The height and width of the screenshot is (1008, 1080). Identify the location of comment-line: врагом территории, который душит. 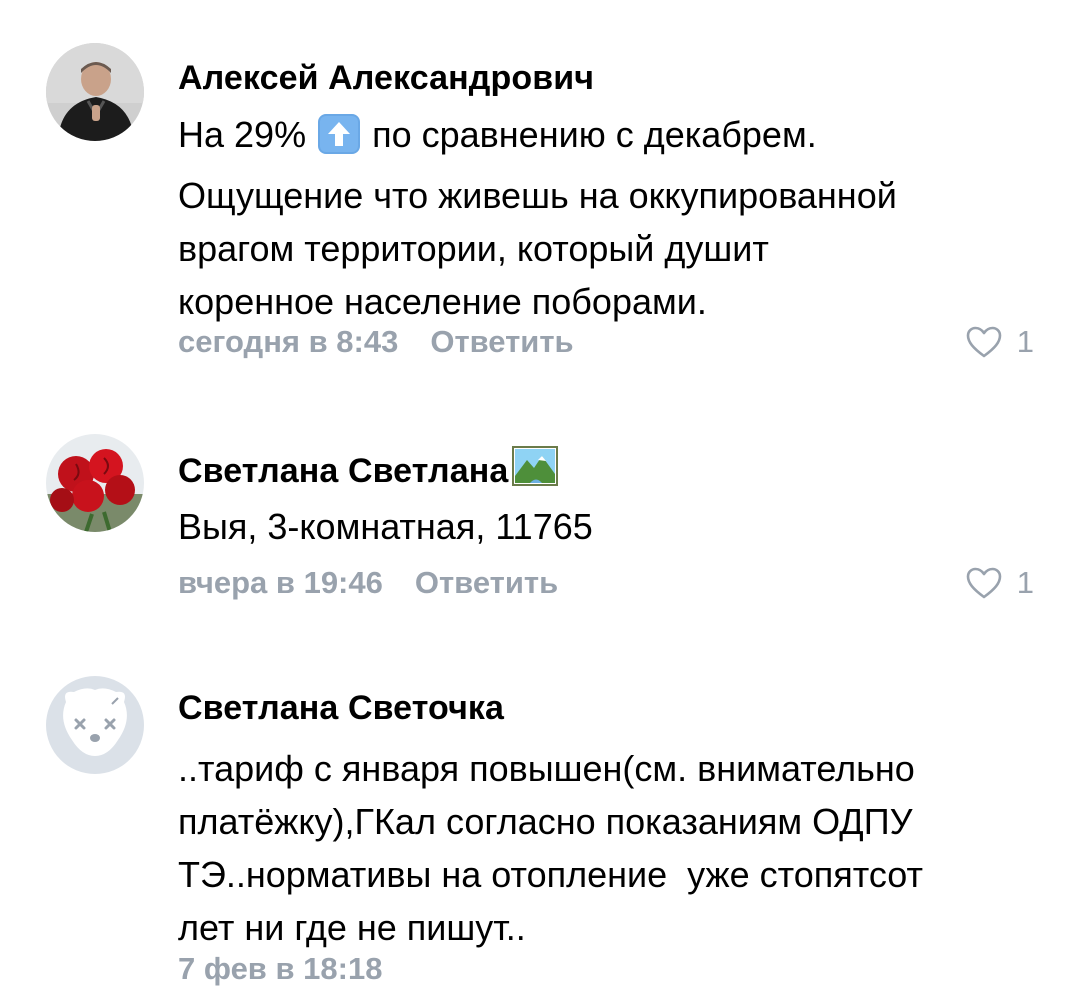
(473, 248).